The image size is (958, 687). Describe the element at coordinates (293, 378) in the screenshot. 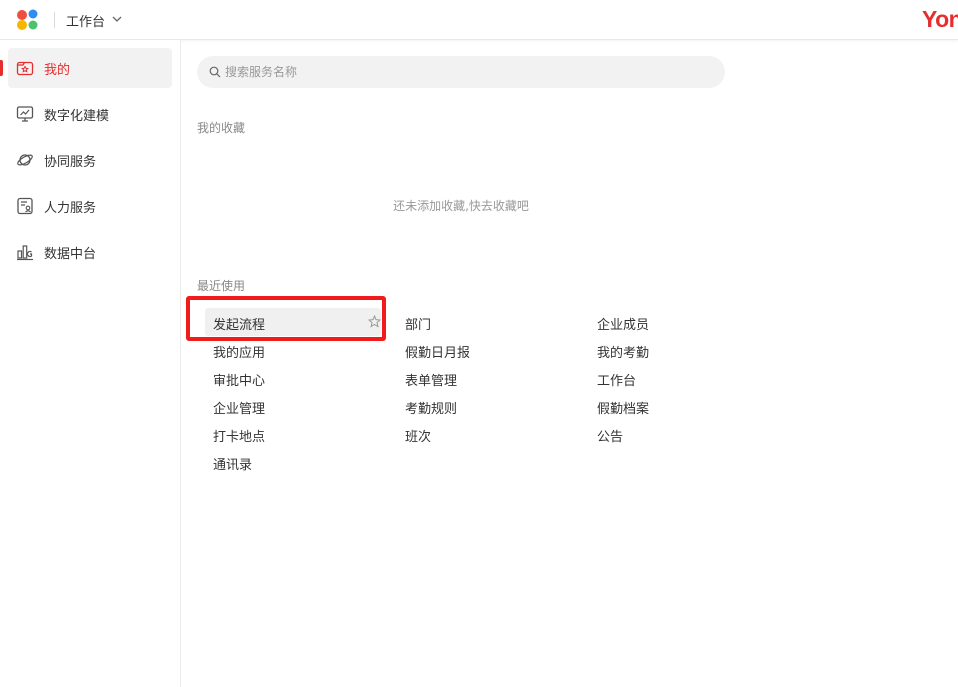

I see `recent-item-approval-center: 审批中心` at that location.